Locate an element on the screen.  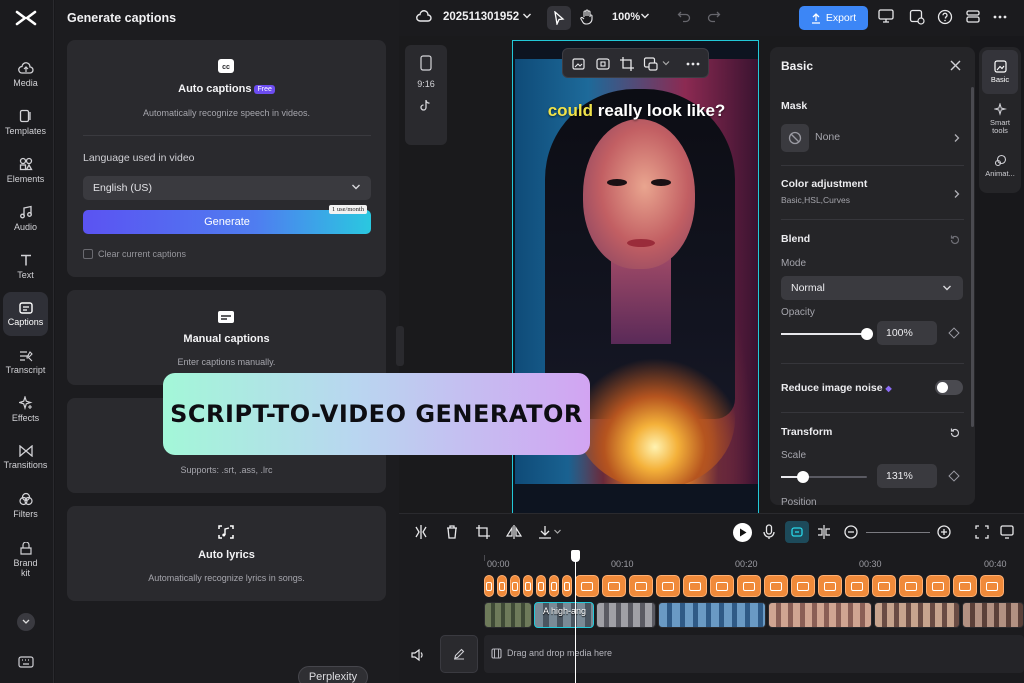
zoom-out-icon is located at coordinates (851, 532).